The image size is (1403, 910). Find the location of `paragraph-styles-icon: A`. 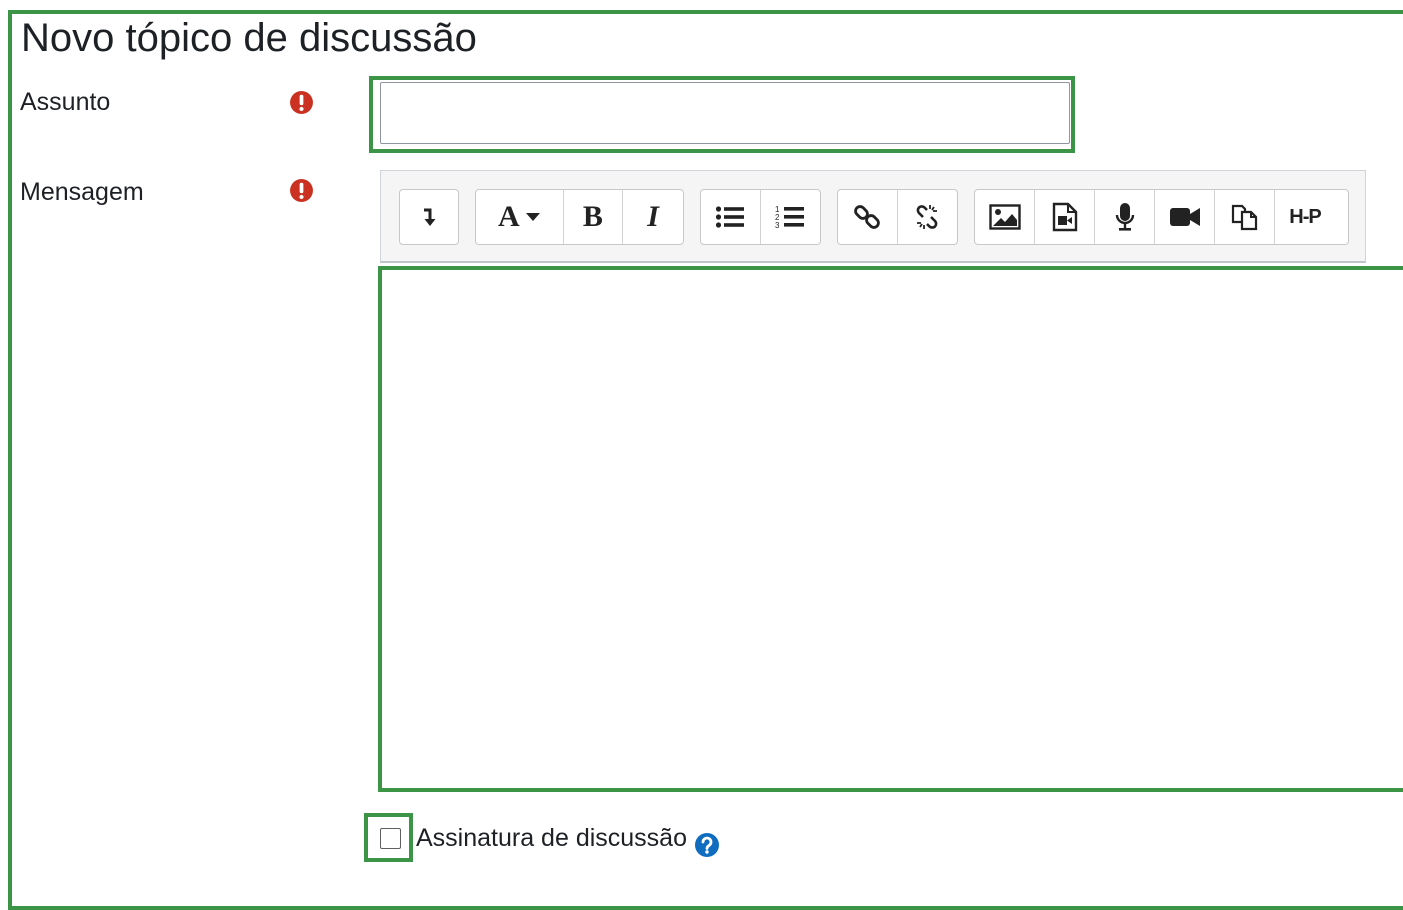

paragraph-styles-icon: A is located at coordinates (519, 217).